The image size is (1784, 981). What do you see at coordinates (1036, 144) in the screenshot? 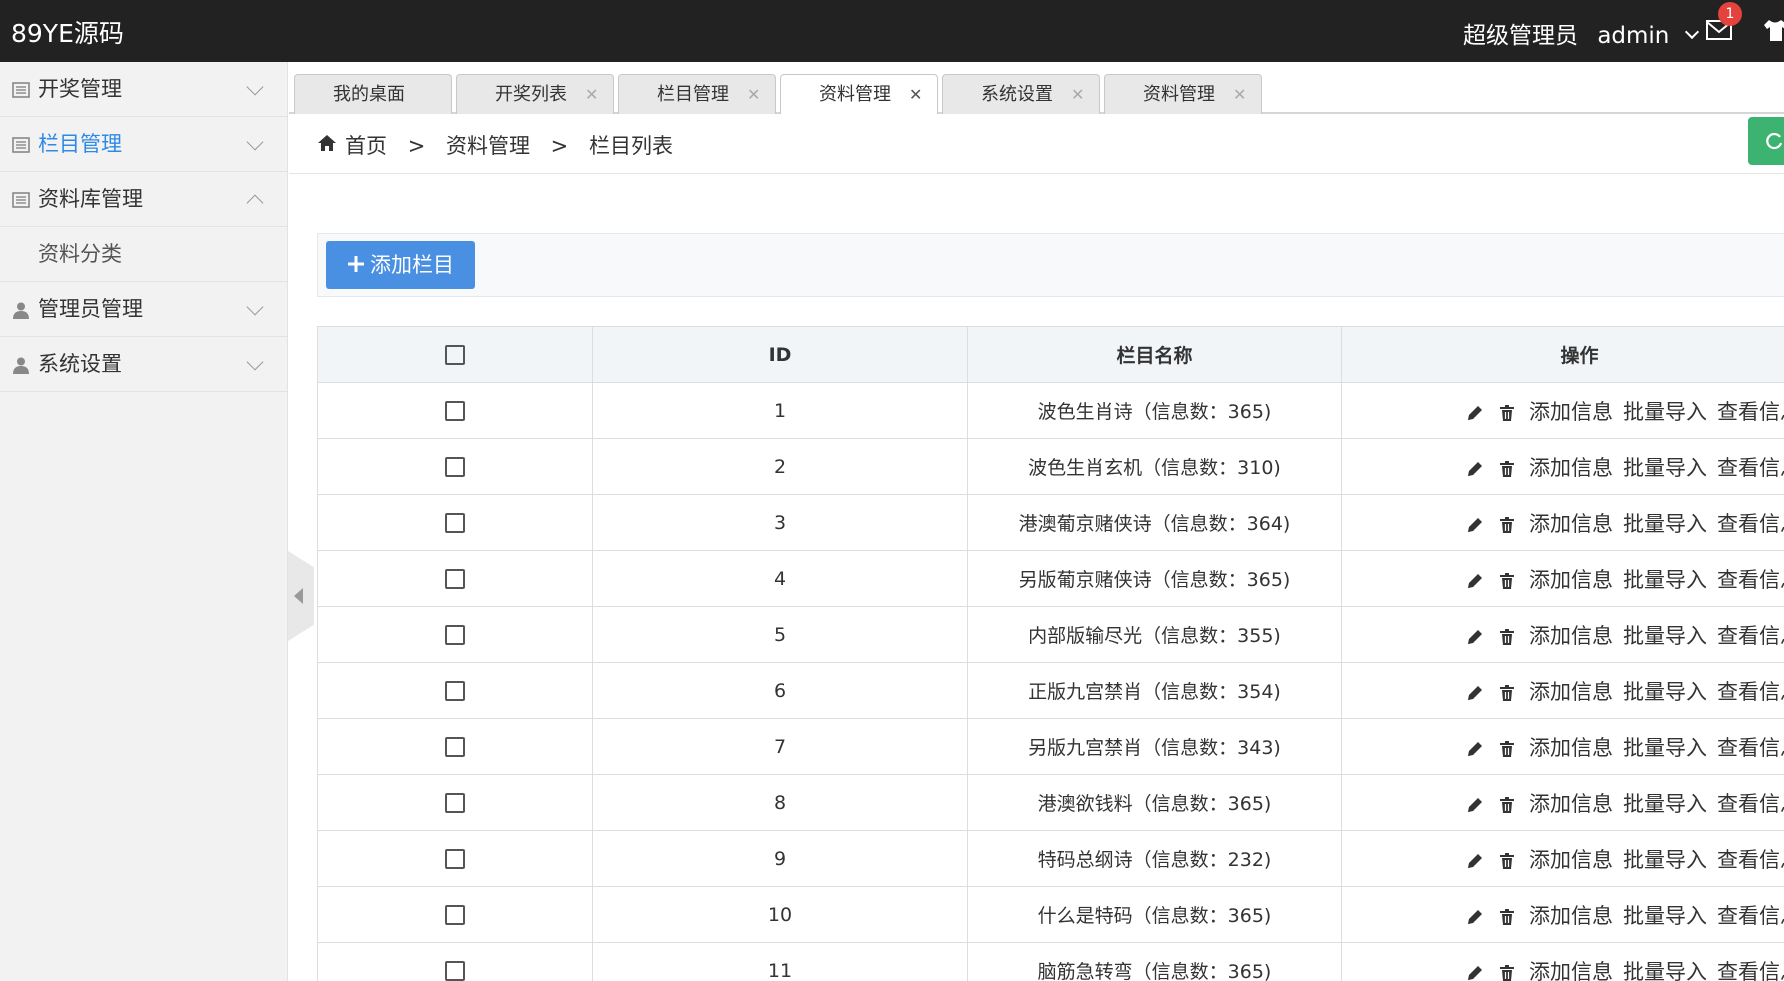
I see `breadcrumb: 首页 > 资料管理 > 栏目列表` at bounding box center [1036, 144].